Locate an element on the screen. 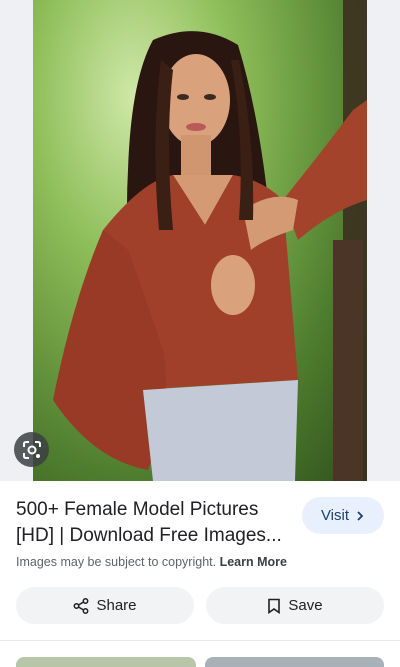  lens-search-button is located at coordinates (31, 449).